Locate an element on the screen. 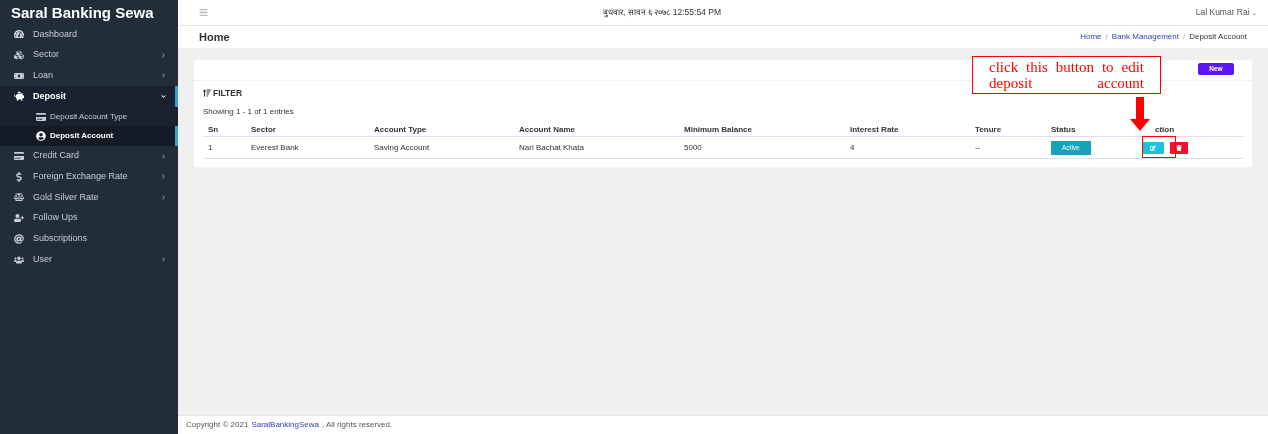 The image size is (1268, 434). delete-button is located at coordinates (1179, 147).